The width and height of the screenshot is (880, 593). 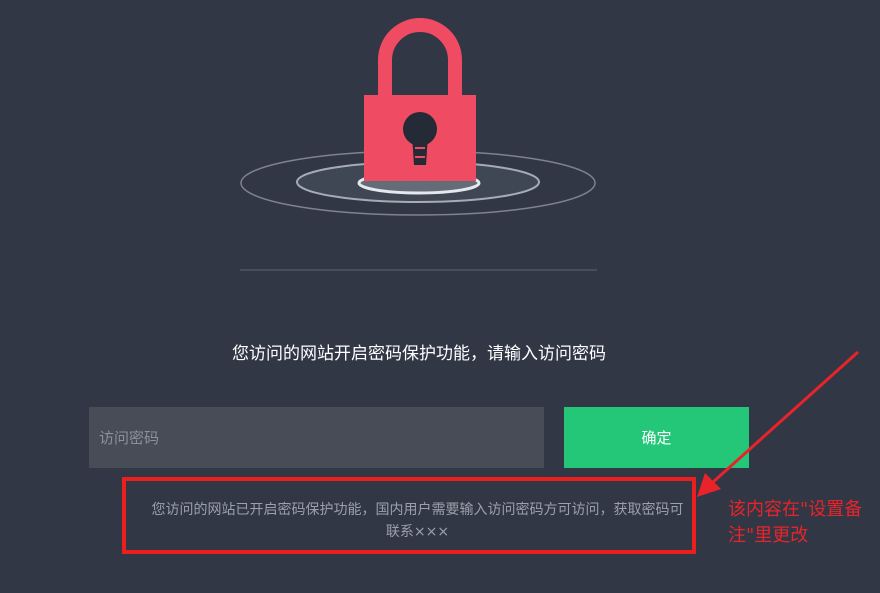 I want to click on confirm-button: 确定, so click(x=656, y=437).